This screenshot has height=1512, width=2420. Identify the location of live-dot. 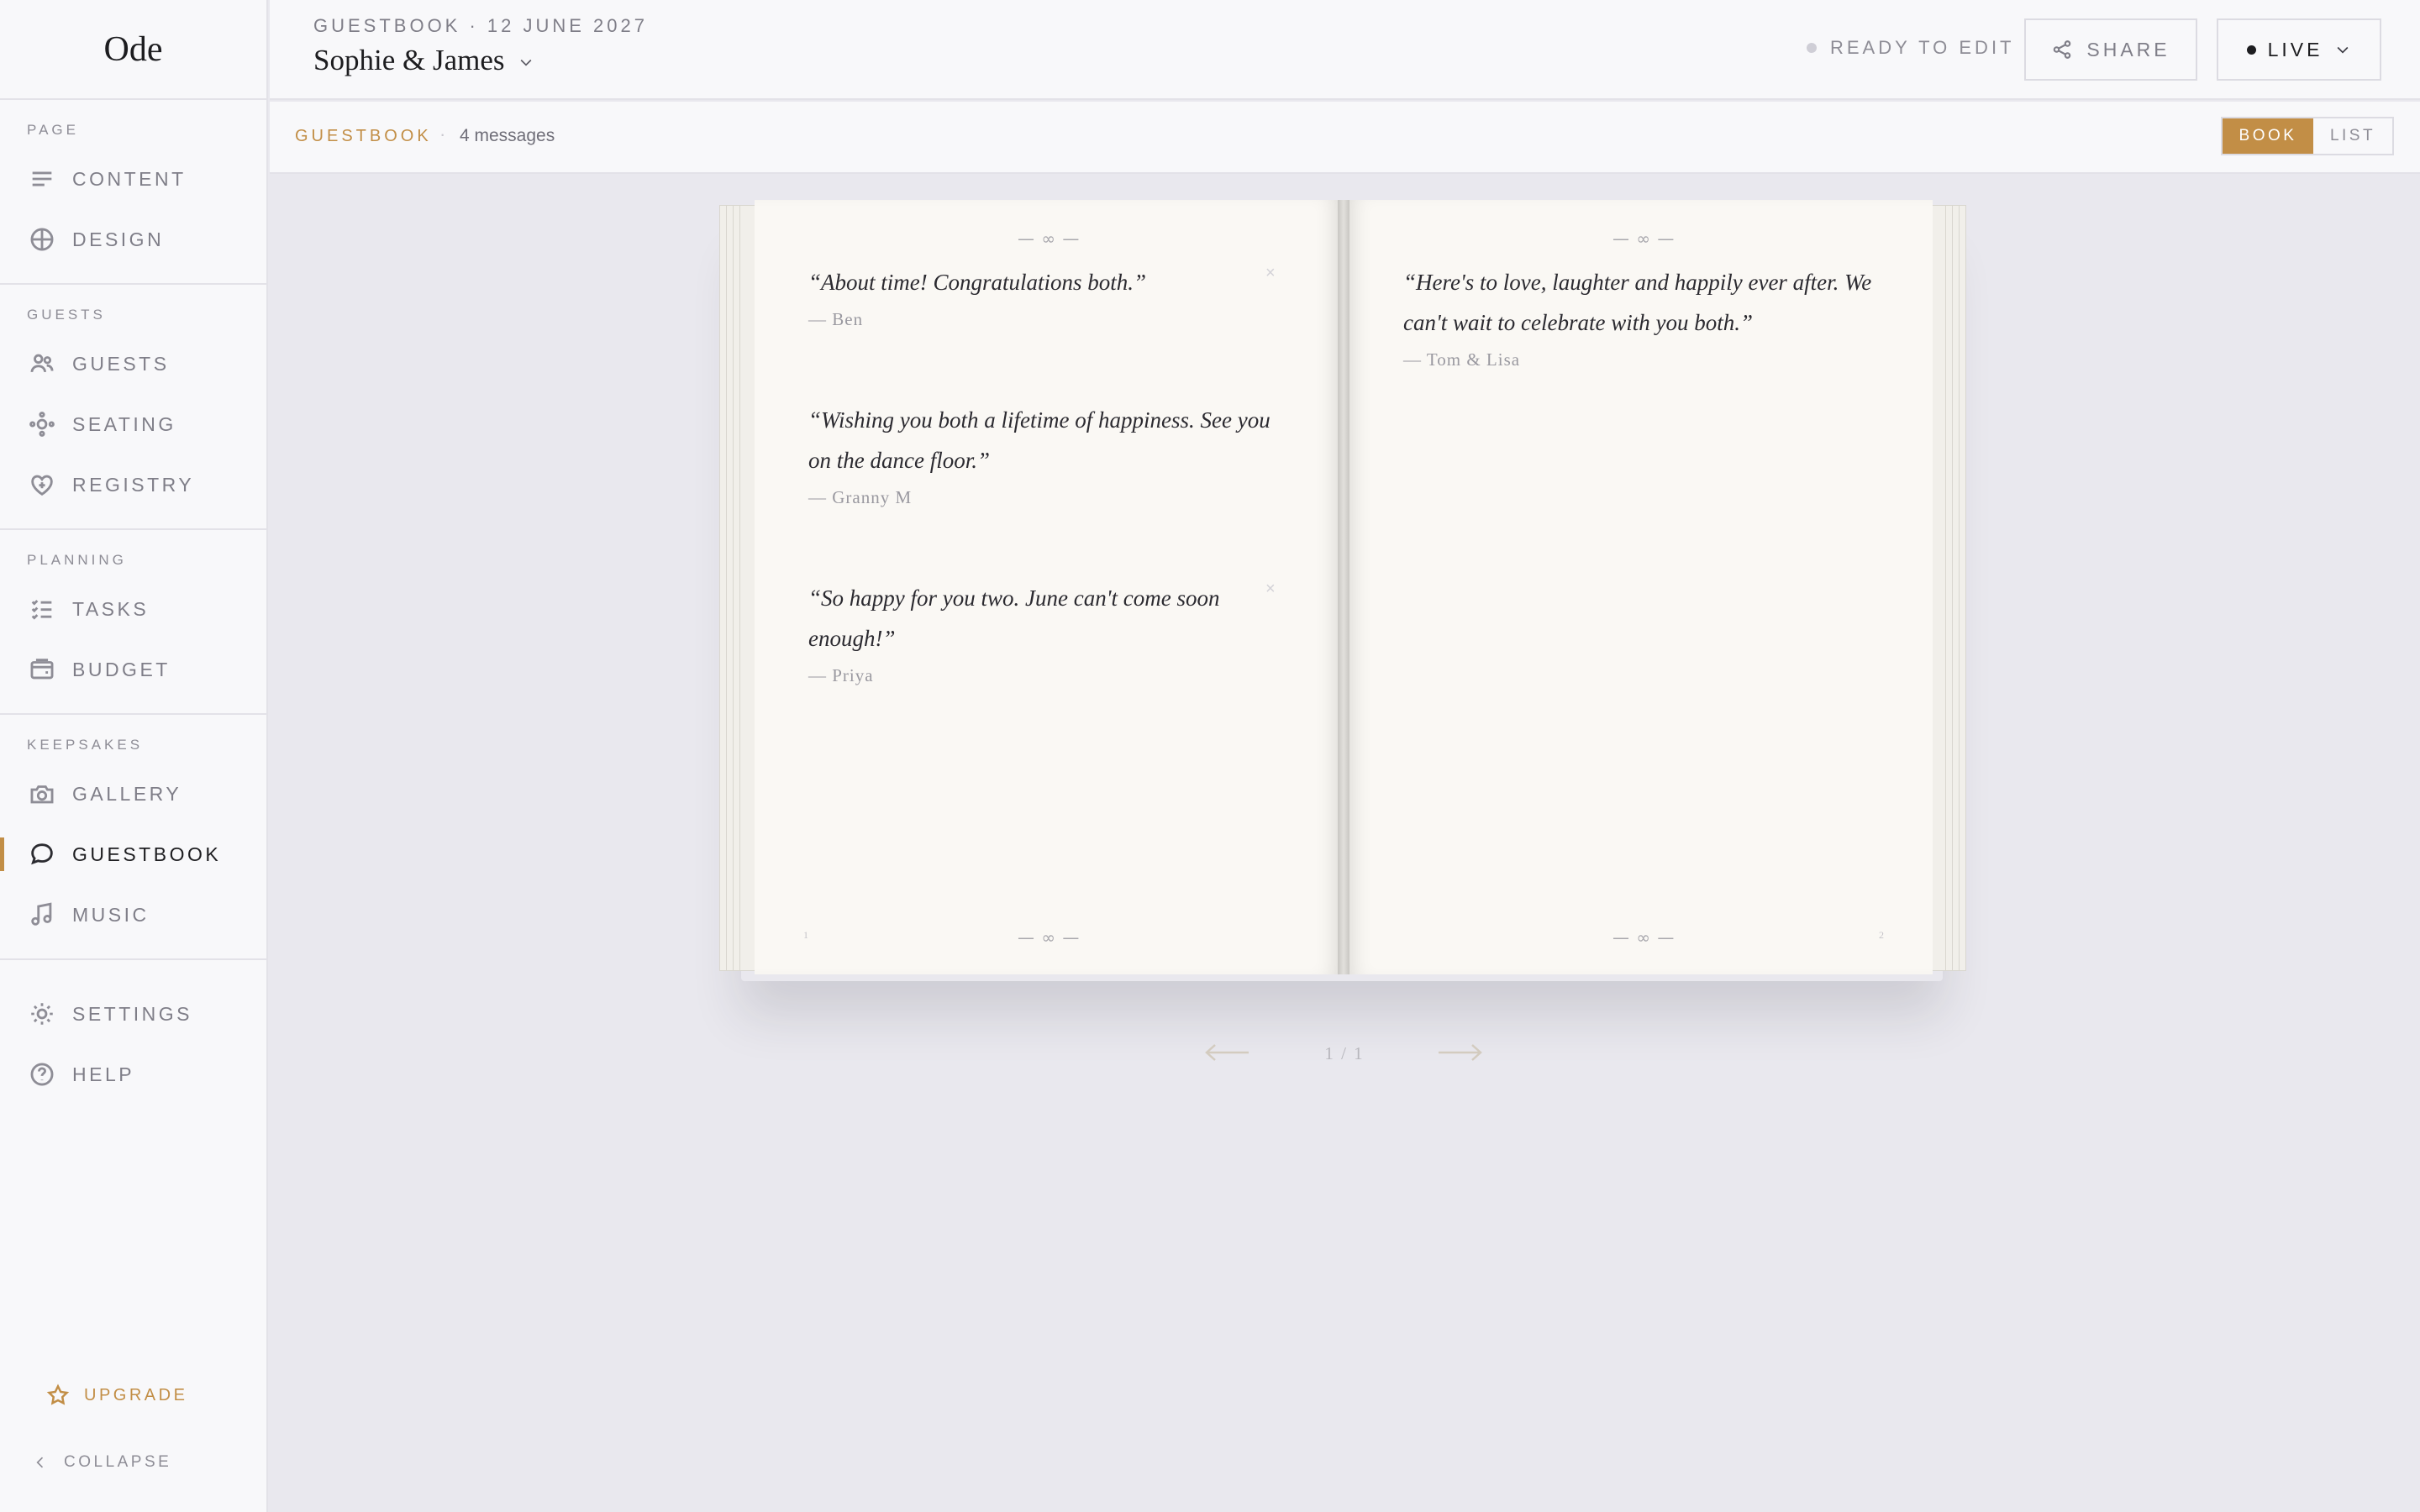
(2251, 50).